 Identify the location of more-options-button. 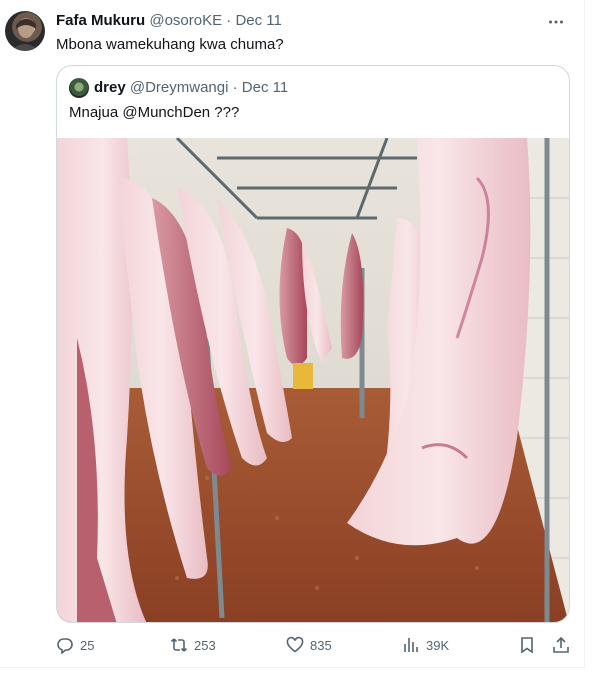
(556, 22).